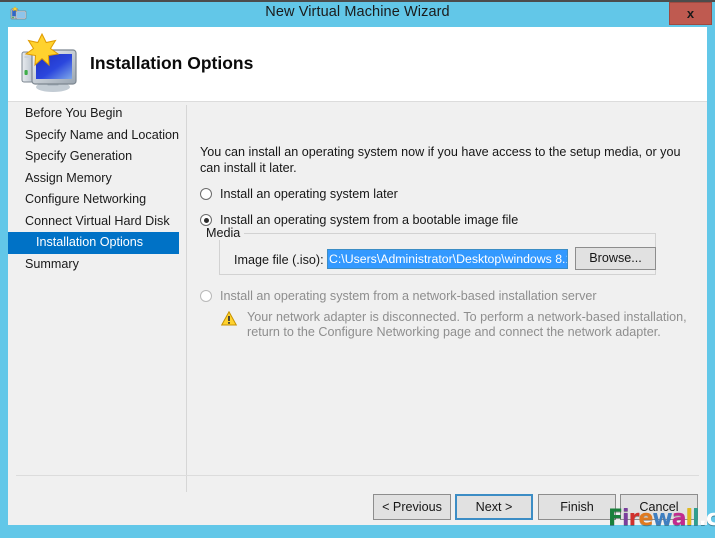 This screenshot has width=715, height=538. What do you see at coordinates (206, 296) in the screenshot?
I see `radio-indicator-install-from-network` at bounding box center [206, 296].